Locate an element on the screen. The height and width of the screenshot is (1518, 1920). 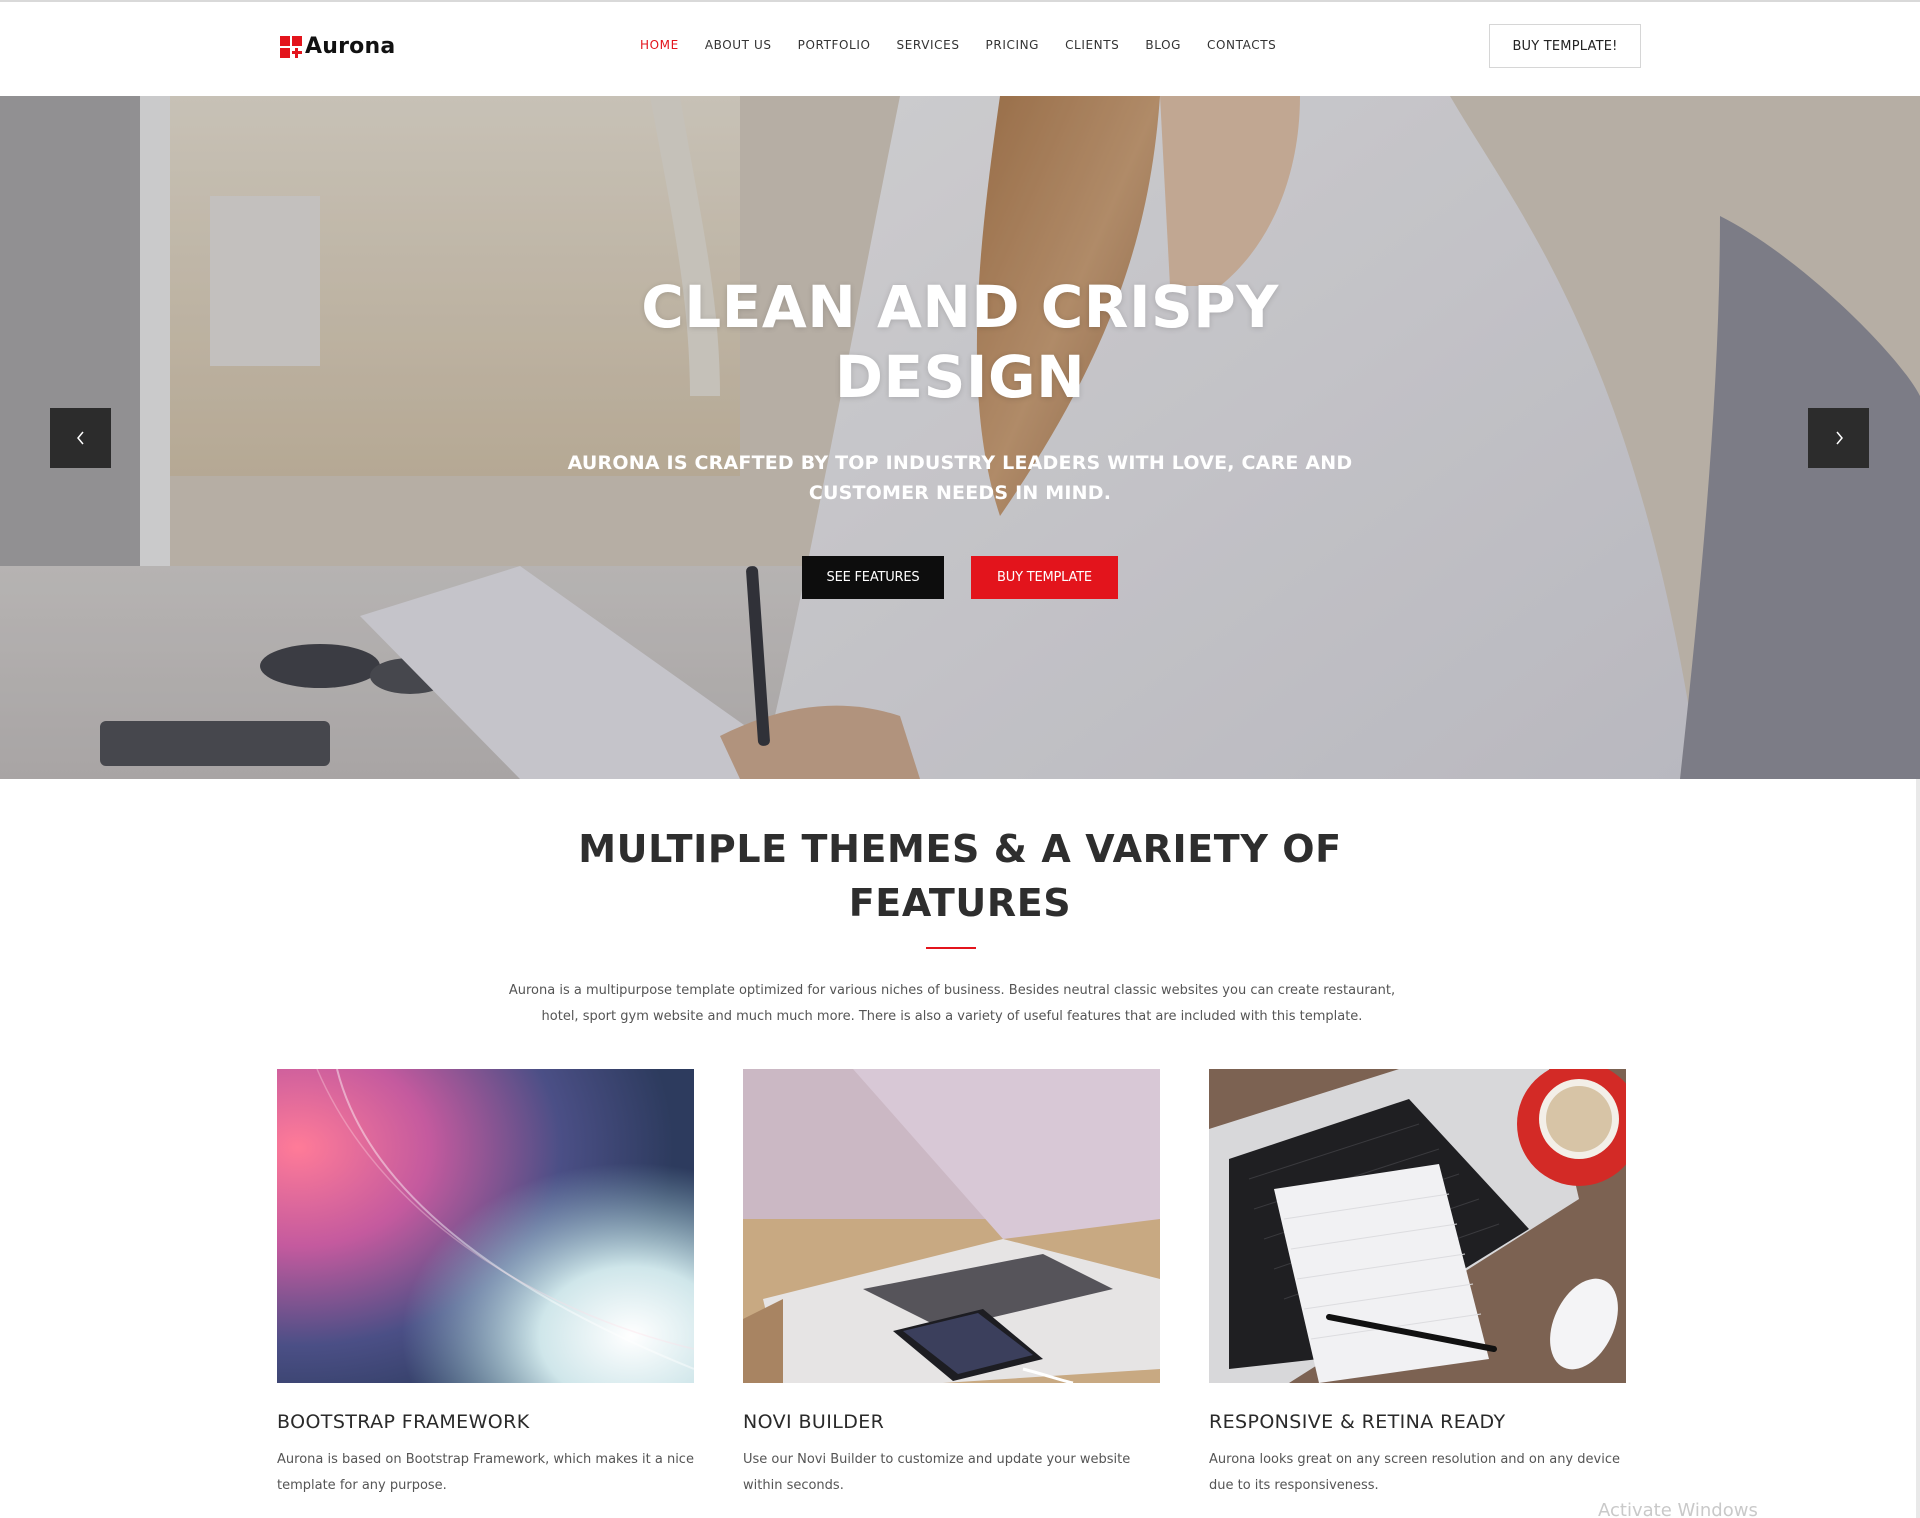
heading-divider is located at coordinates (951, 948).